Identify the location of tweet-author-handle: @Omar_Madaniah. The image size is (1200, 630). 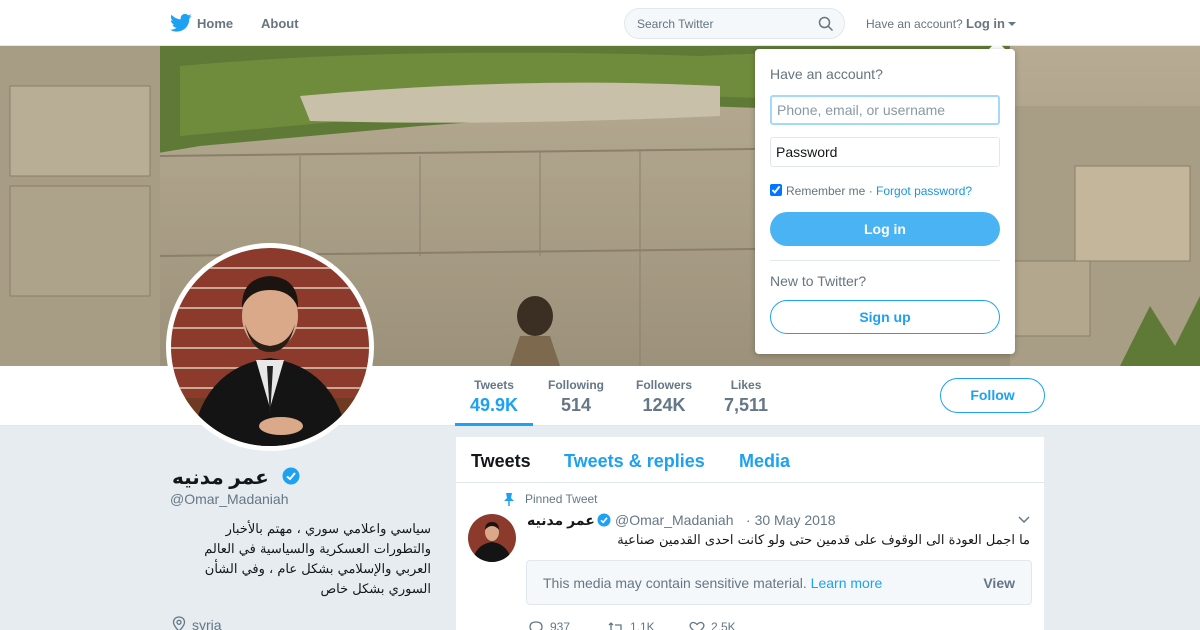
(674, 520).